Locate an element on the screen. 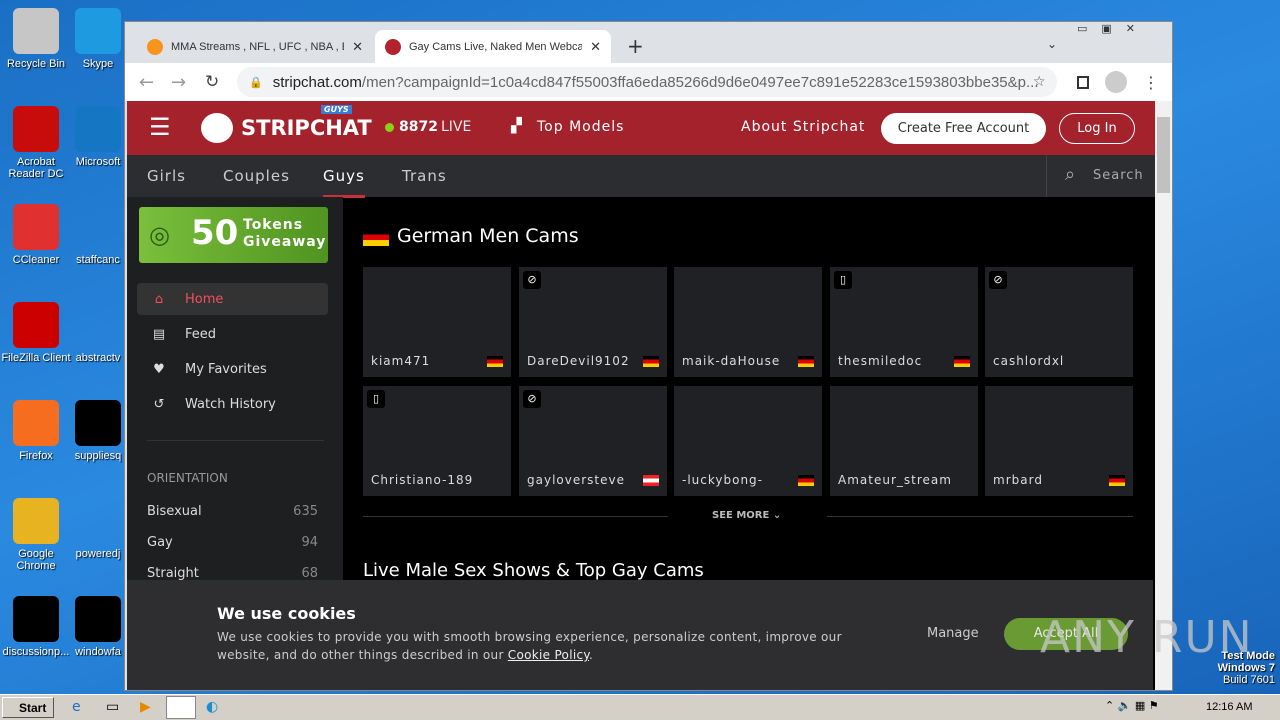 This screenshot has width=1280, height=720. side-panel-icon is located at coordinates (1083, 82).